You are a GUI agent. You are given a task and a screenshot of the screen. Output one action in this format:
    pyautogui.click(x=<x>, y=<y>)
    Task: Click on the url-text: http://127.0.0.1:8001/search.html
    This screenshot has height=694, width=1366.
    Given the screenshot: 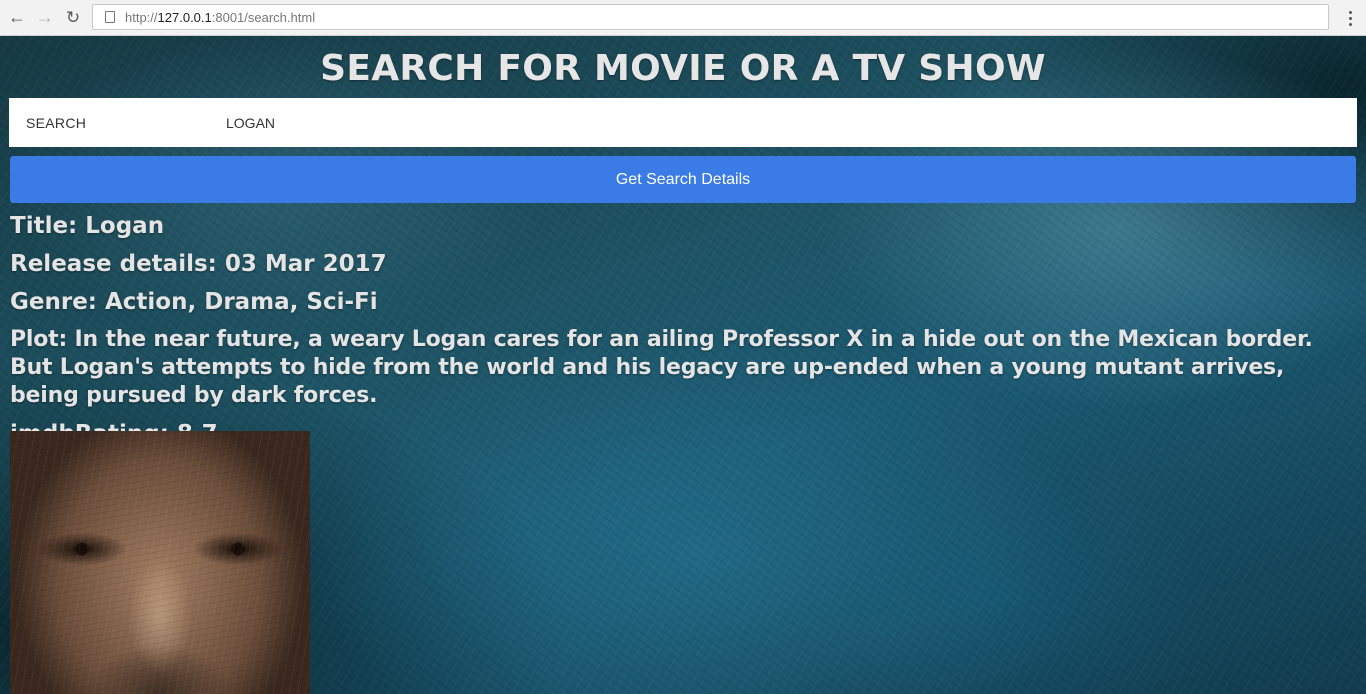 What is the action you would take?
    pyautogui.click(x=220, y=17)
    